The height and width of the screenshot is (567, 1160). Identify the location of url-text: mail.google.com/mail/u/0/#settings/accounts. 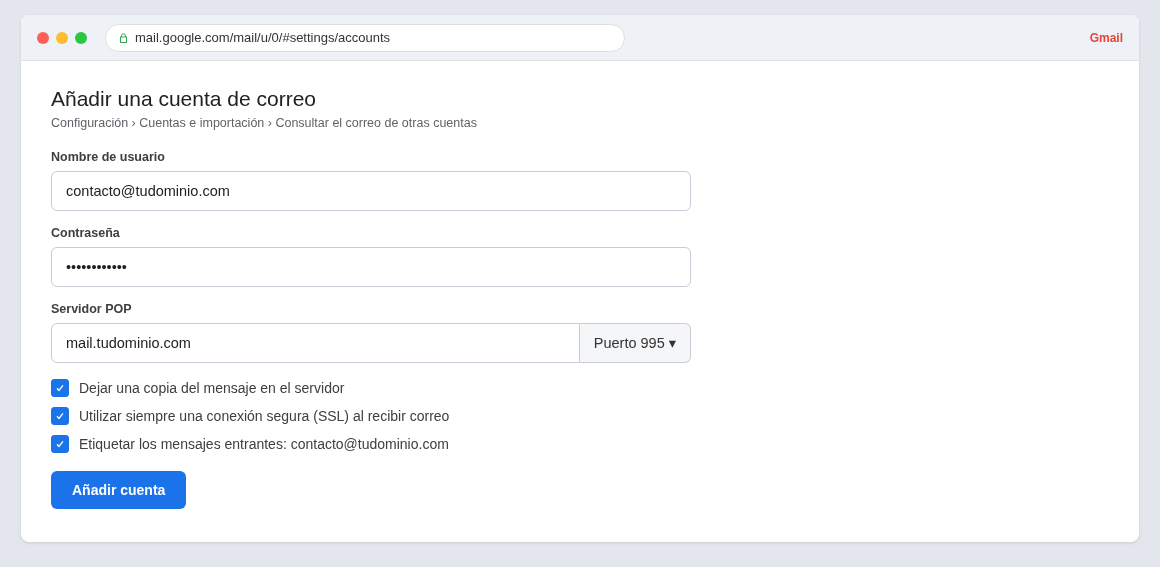
(263, 37).